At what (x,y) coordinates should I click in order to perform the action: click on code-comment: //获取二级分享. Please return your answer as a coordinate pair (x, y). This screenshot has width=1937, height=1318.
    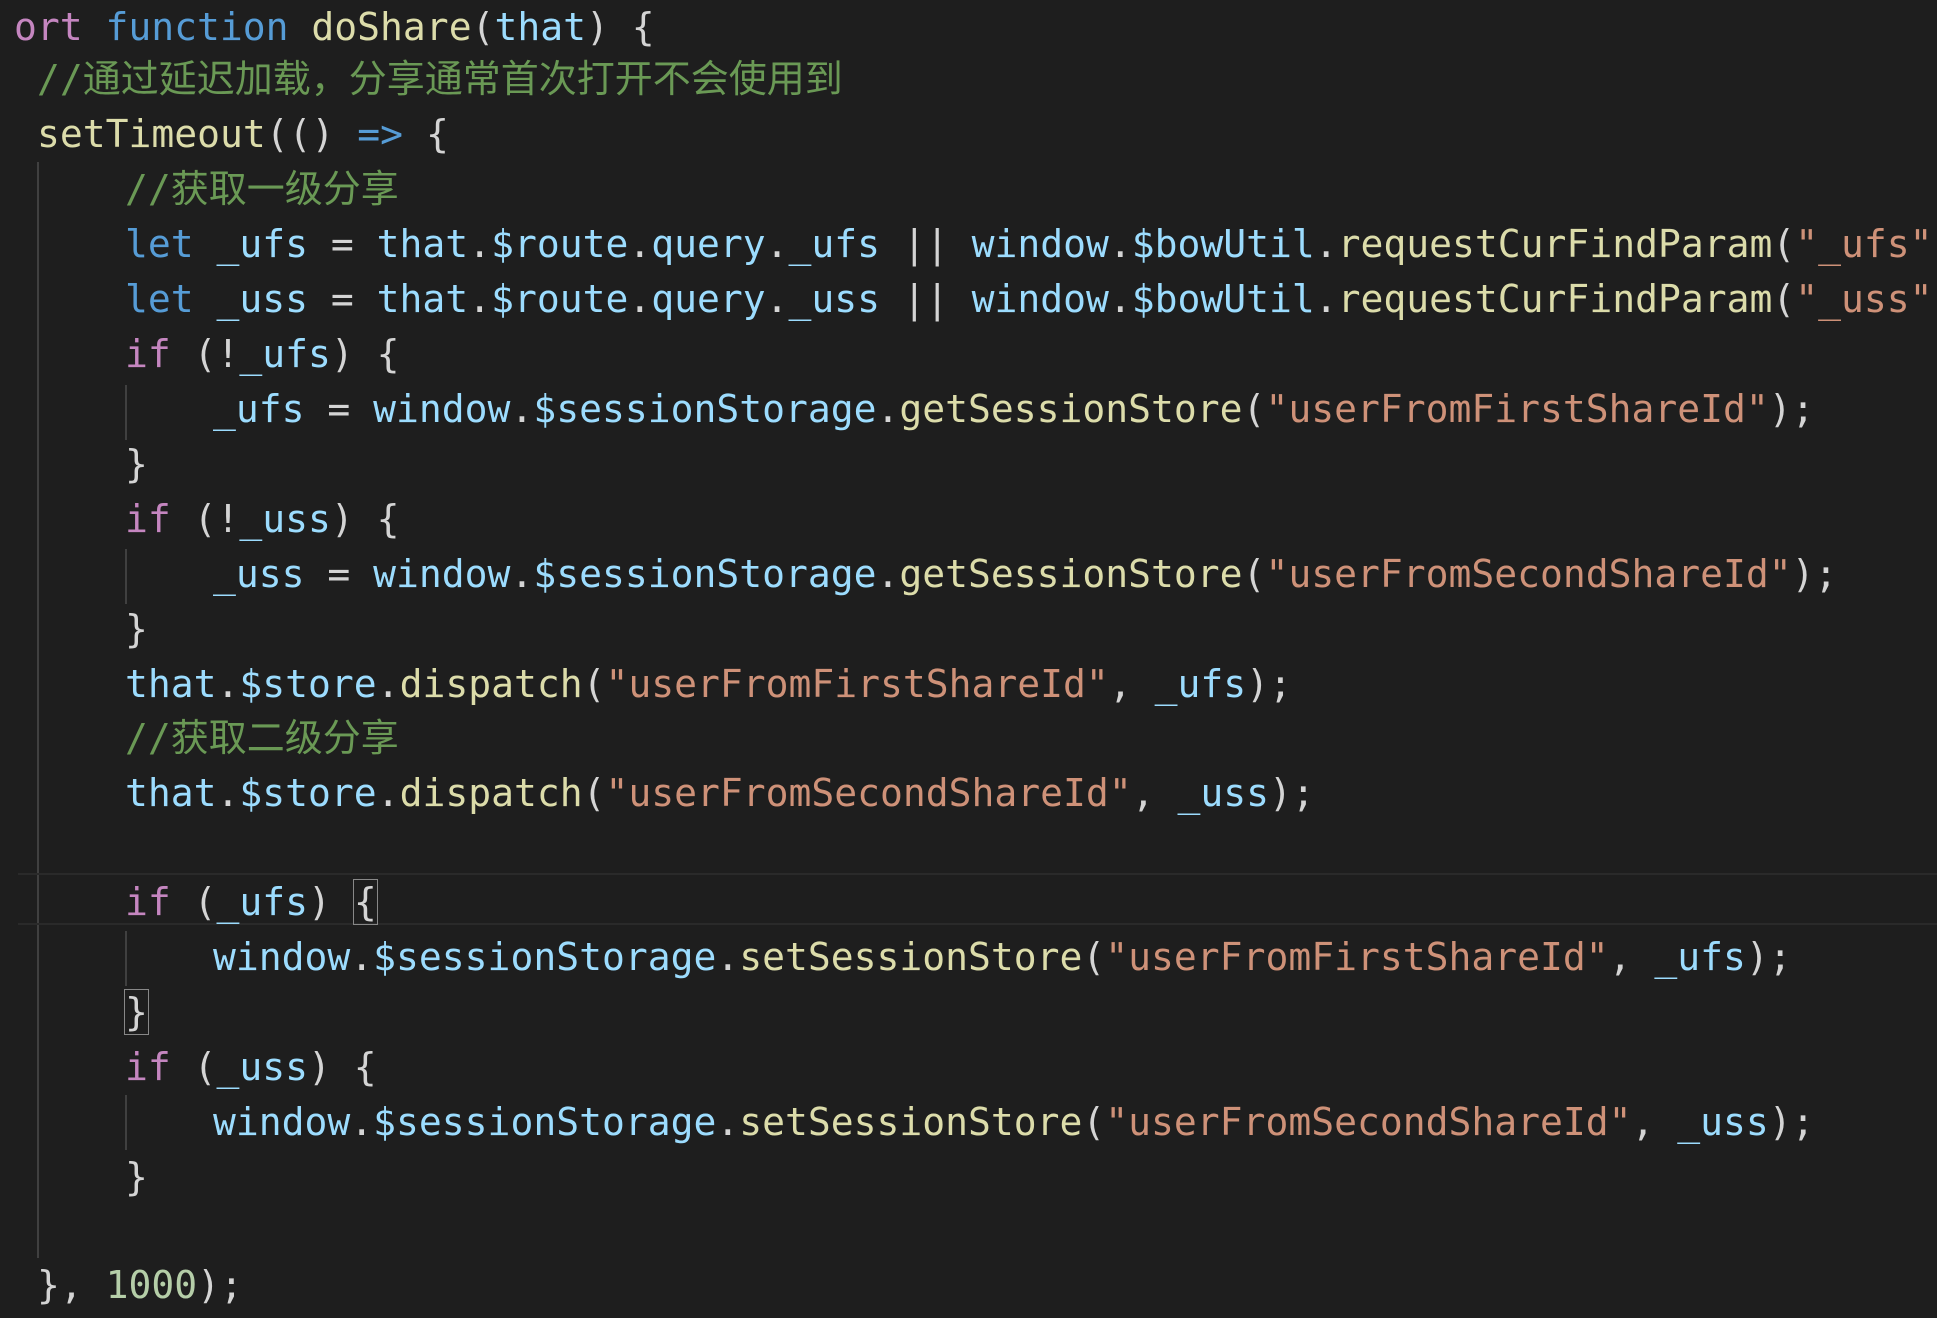
    Looking at the image, I should click on (262, 738).